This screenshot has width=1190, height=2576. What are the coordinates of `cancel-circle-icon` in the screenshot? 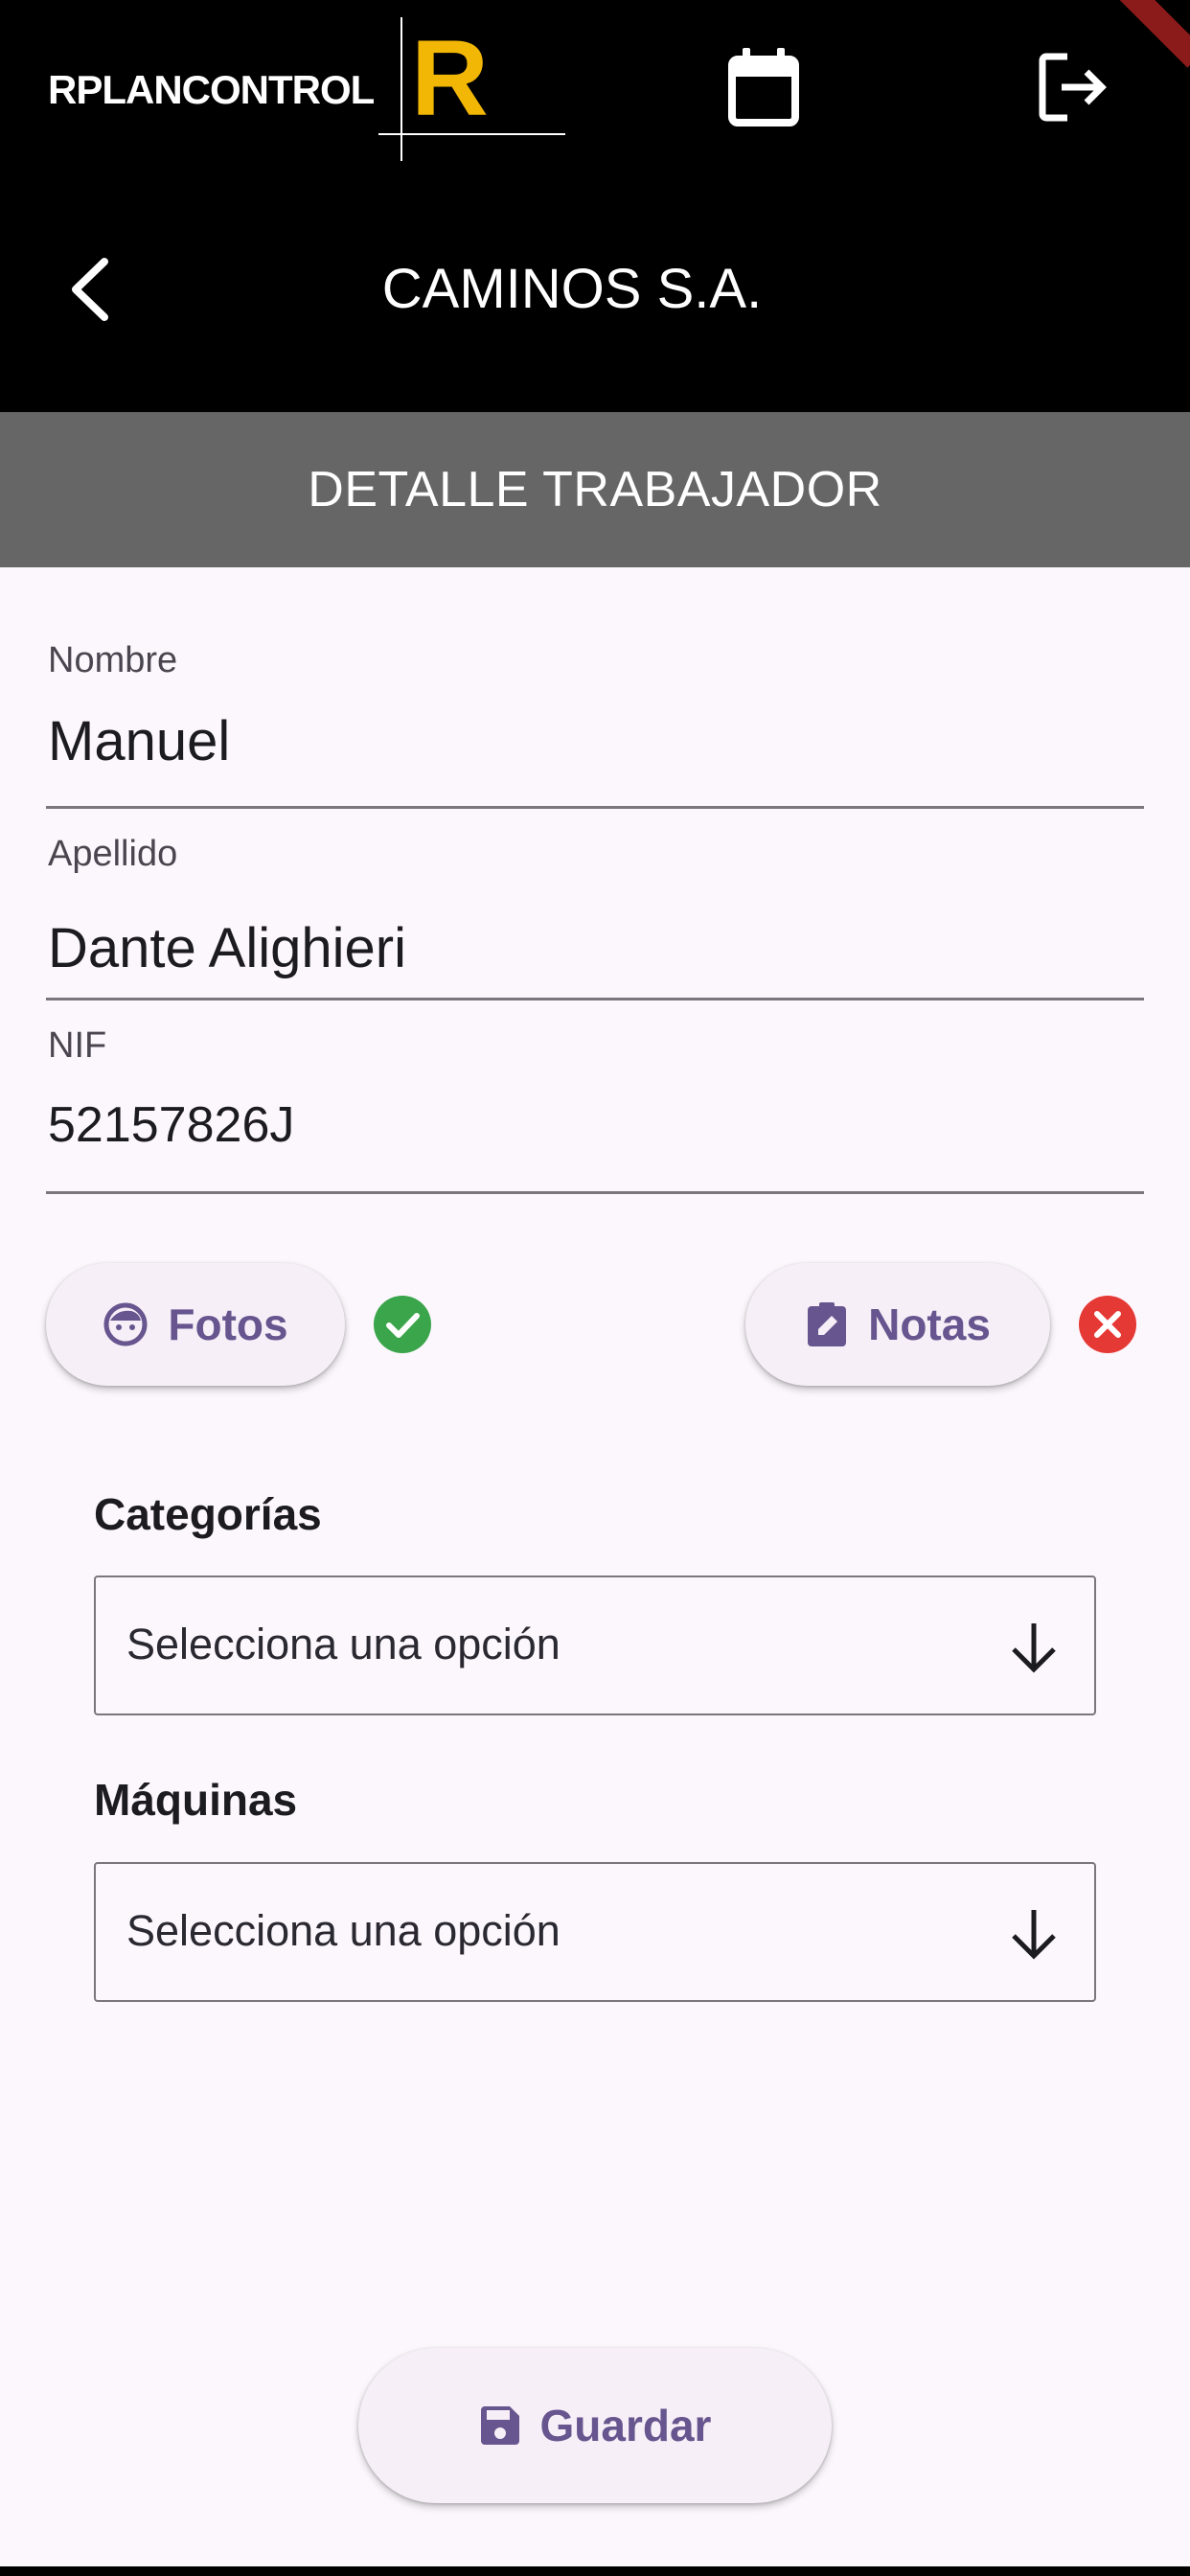 It's located at (1107, 1324).